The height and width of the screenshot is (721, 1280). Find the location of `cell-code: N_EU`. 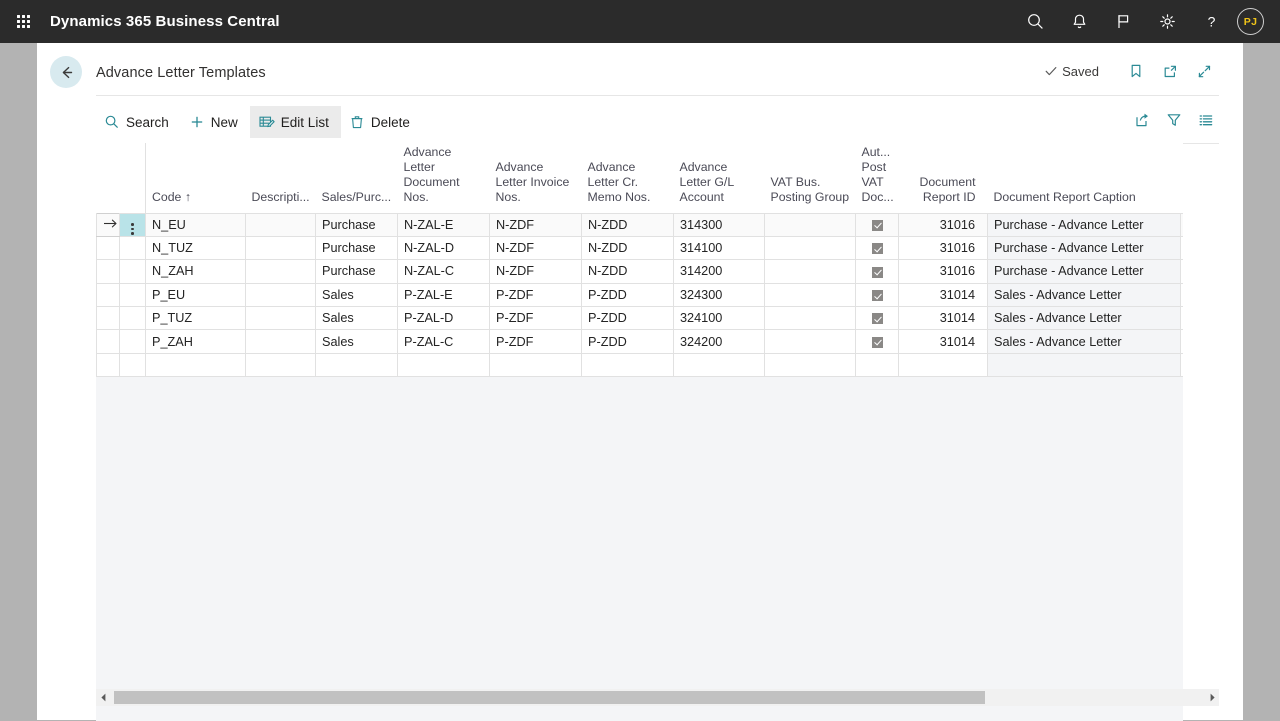

cell-code: N_EU is located at coordinates (195, 224).